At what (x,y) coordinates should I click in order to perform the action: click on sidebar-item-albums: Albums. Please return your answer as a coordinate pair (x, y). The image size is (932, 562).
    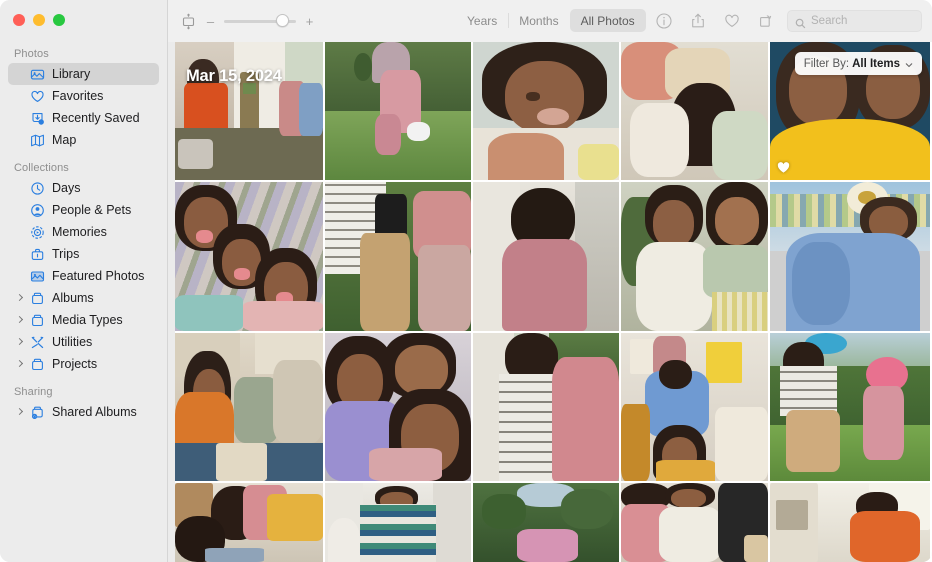
    Looking at the image, I should click on (83, 298).